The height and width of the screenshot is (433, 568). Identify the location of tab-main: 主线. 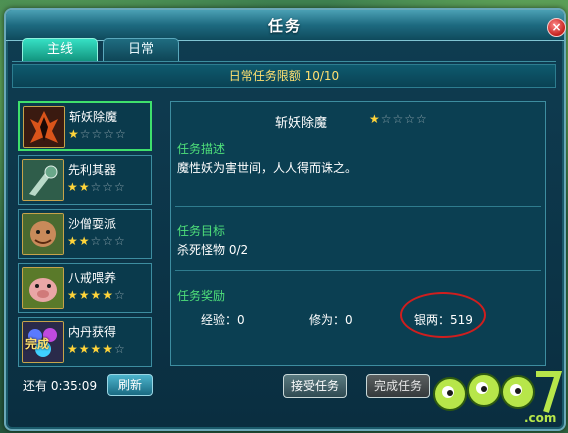
(60, 50).